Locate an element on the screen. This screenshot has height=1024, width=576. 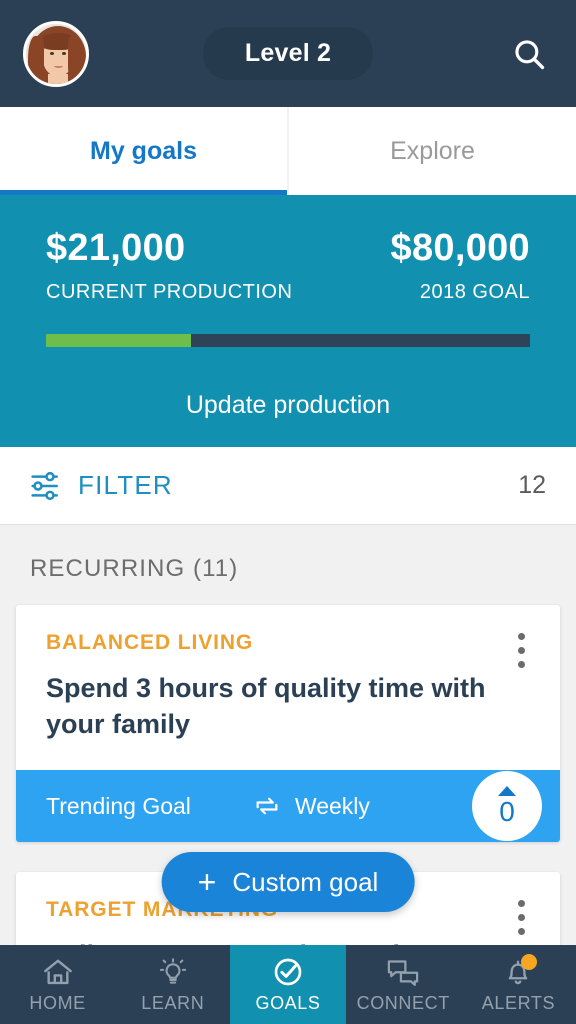
lightbulb-icon is located at coordinates (173, 972).